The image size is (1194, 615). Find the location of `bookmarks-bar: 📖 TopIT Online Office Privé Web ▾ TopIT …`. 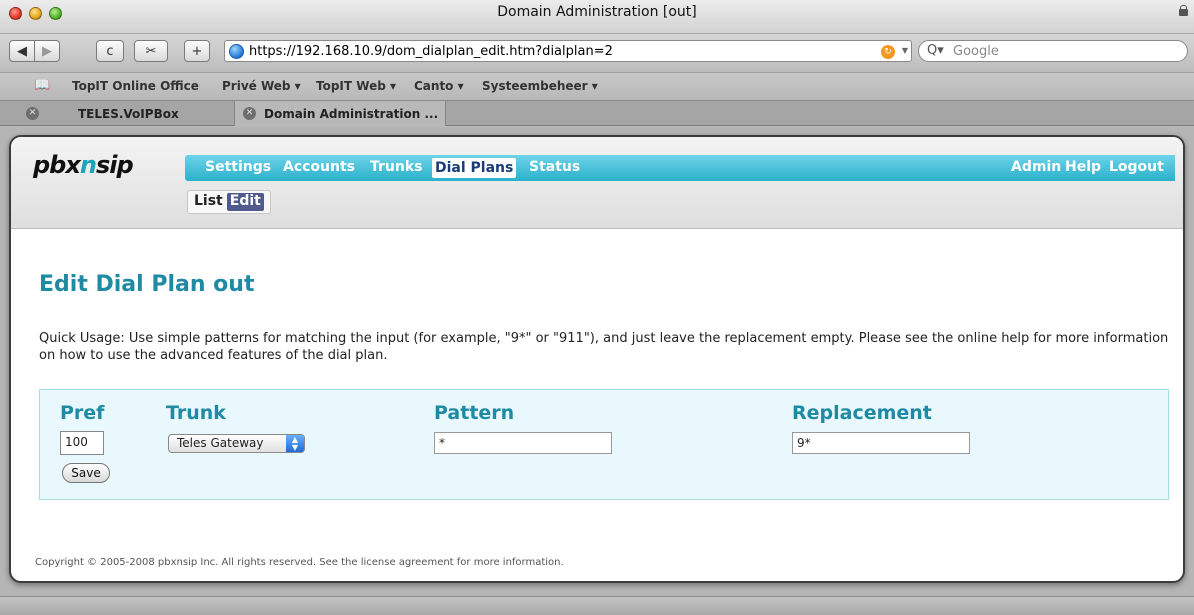

bookmarks-bar: 📖 TopIT Online Office Privé Web ▾ TopIT … is located at coordinates (597, 86).